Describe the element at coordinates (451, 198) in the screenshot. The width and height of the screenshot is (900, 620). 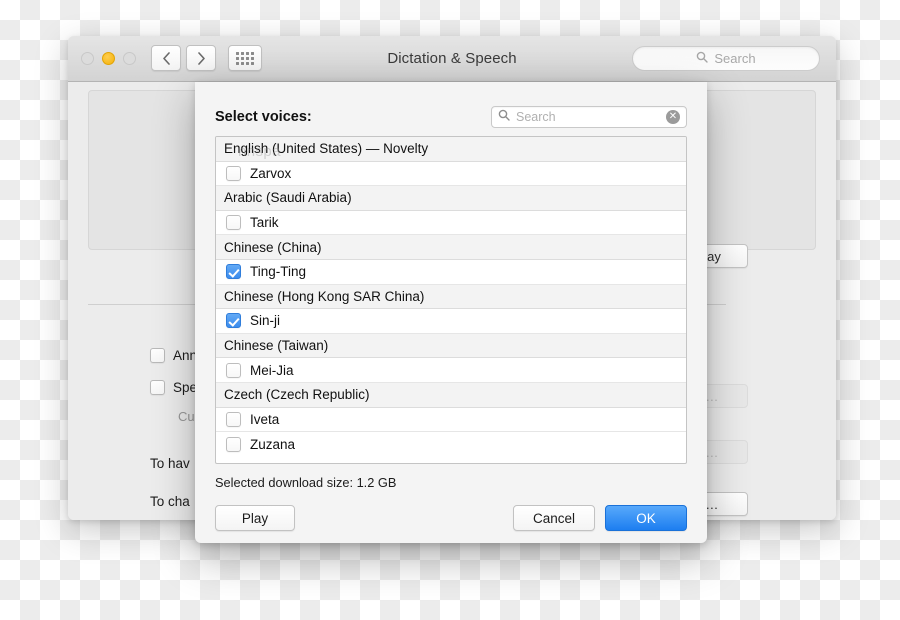
I see `voice-group-header: Arabic (Saudi Arabia)` at that location.